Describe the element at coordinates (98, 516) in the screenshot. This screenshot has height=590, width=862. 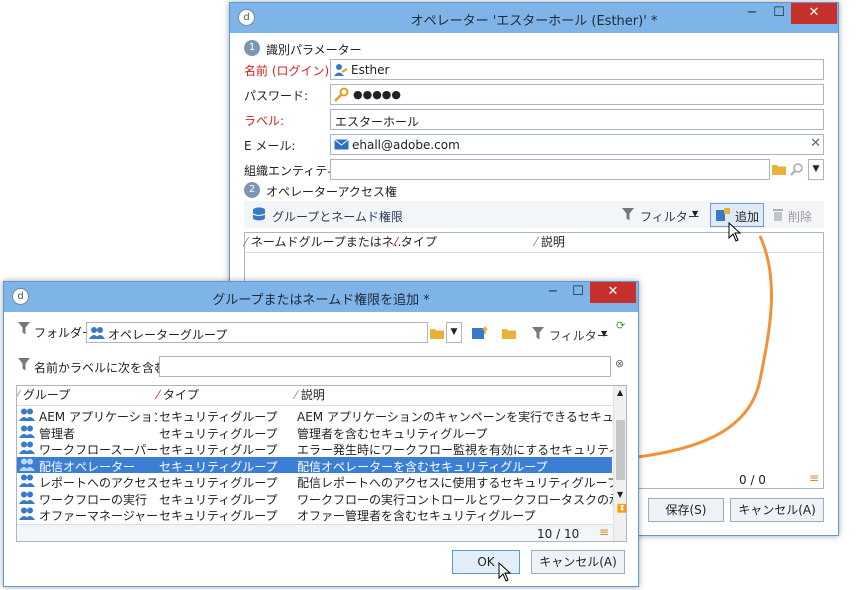
I see `list-item-group: オファーマネージャー` at that location.